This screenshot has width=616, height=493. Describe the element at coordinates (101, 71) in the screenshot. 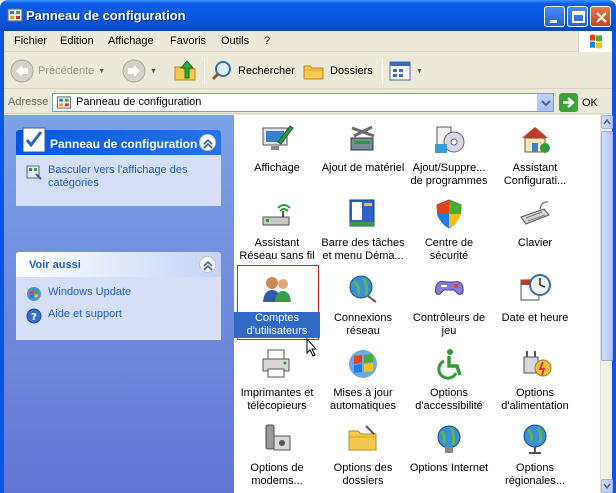

I see `back-dropdown-icon: ▼` at that location.